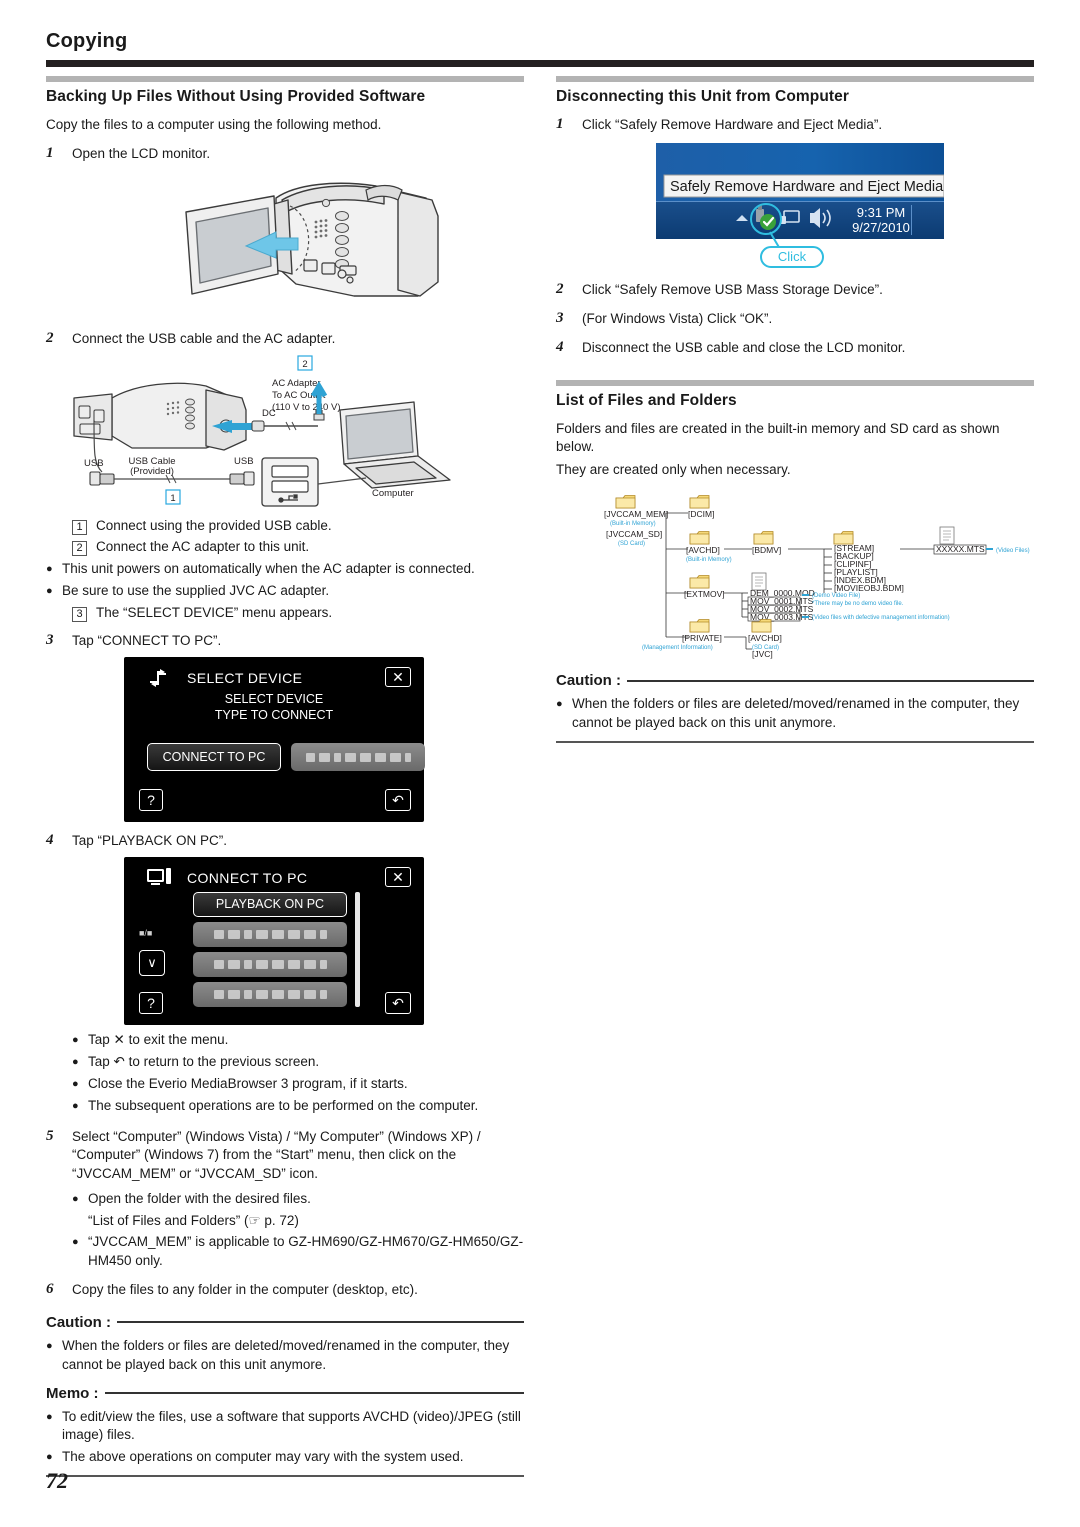 Image resolution: width=1080 pixels, height=1527 pixels. I want to click on bullet-tap-exit: ● Tap ✕ to exit the menu., so click(298, 1040).